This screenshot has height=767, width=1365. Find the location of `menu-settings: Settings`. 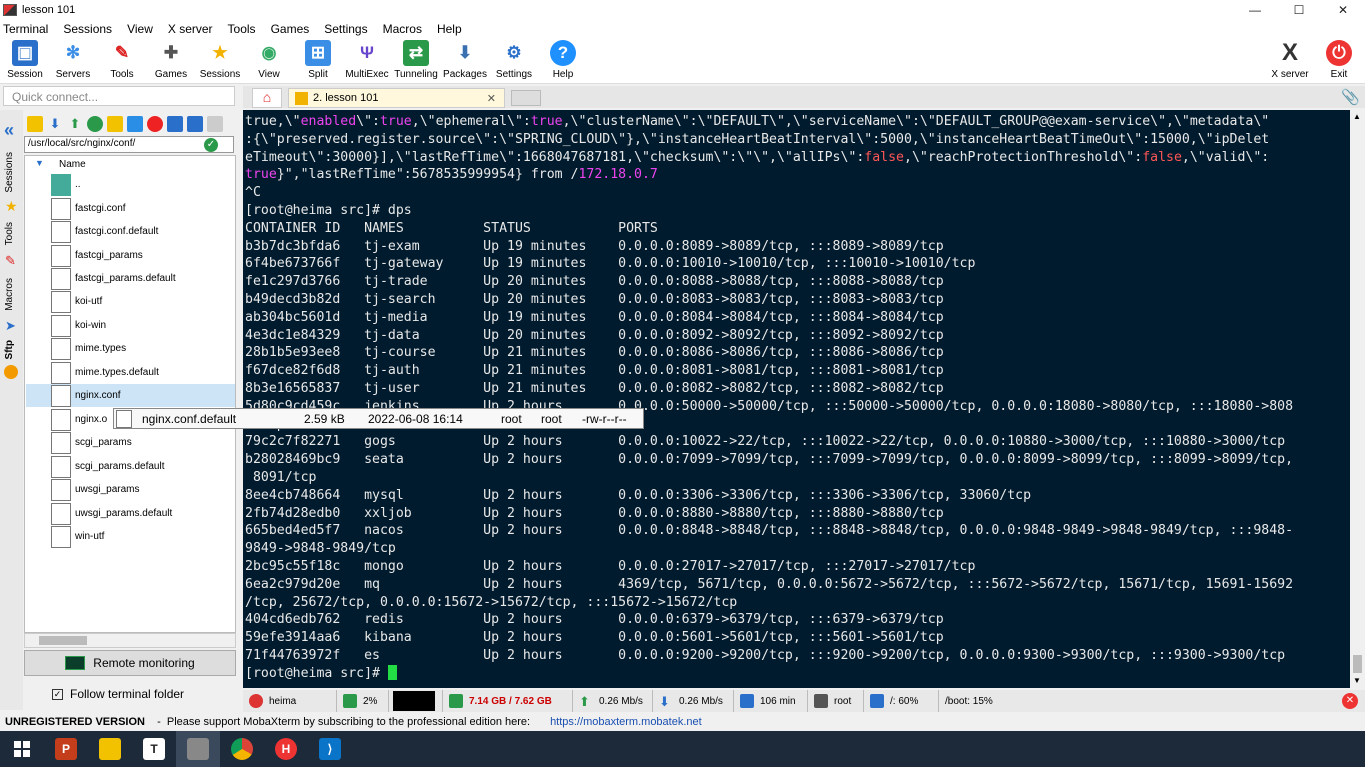

menu-settings: Settings is located at coordinates (345, 29).